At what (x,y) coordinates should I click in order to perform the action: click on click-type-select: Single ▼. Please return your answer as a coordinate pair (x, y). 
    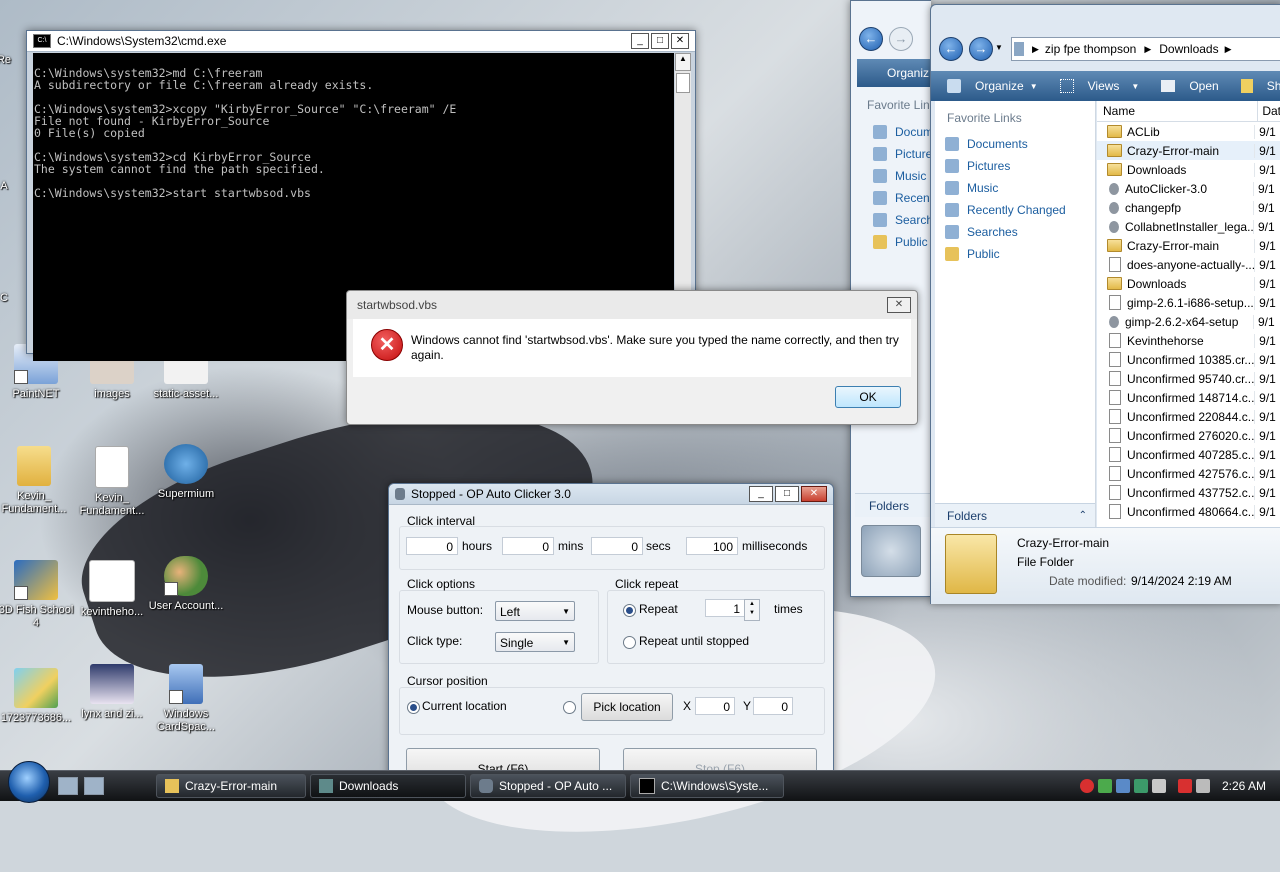
    Looking at the image, I should click on (535, 642).